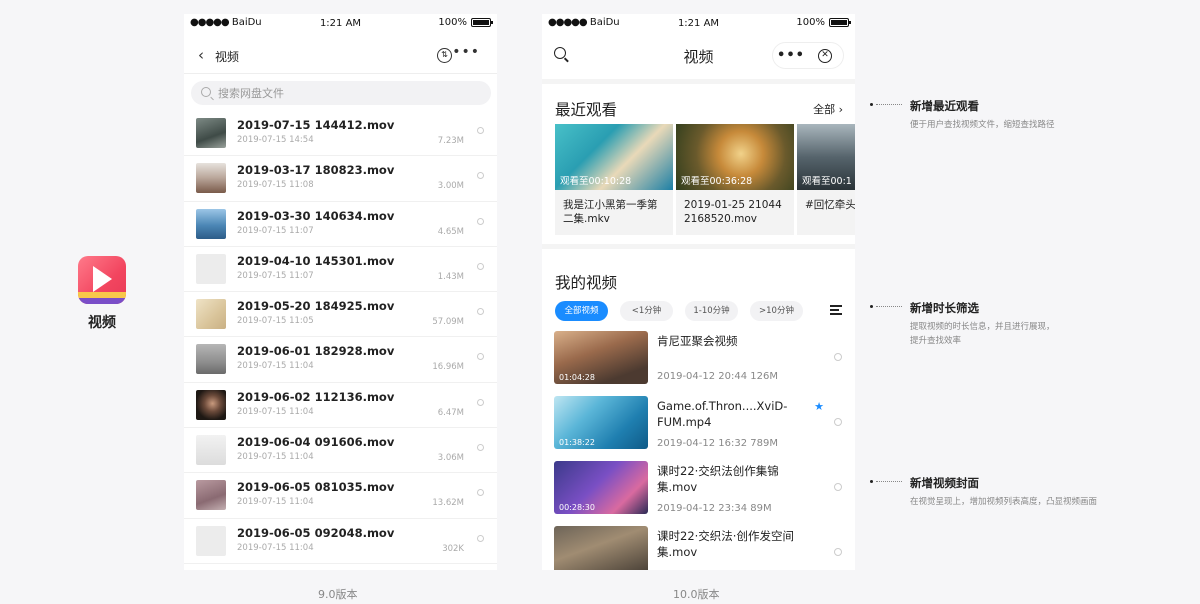 The height and width of the screenshot is (604, 1200). I want to click on search-icon, so click(206, 92).